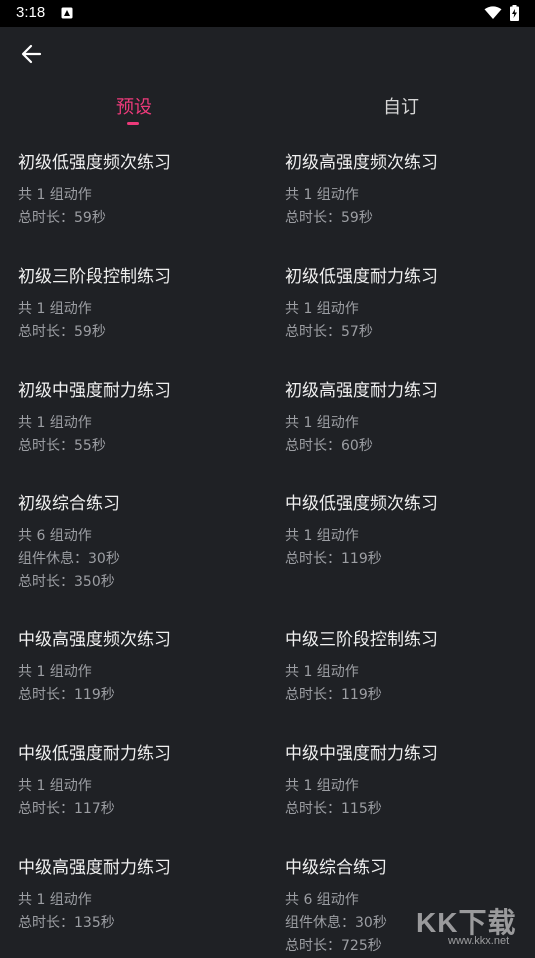 The image size is (535, 958). Describe the element at coordinates (333, 809) in the screenshot. I see `exercise-detail: 总时长：115秒` at that location.